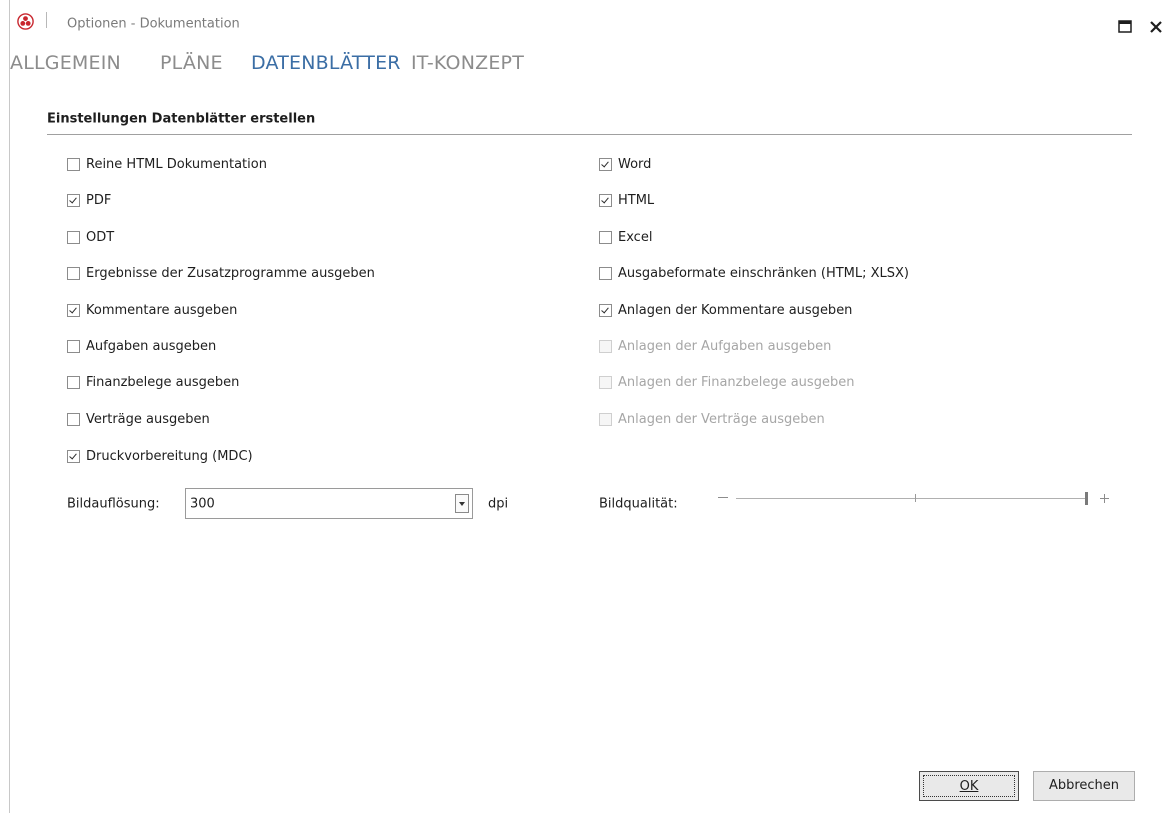 This screenshot has height=813, width=1173. What do you see at coordinates (65, 63) in the screenshot?
I see `tab-allgemein: ALLGEMEIN` at bounding box center [65, 63].